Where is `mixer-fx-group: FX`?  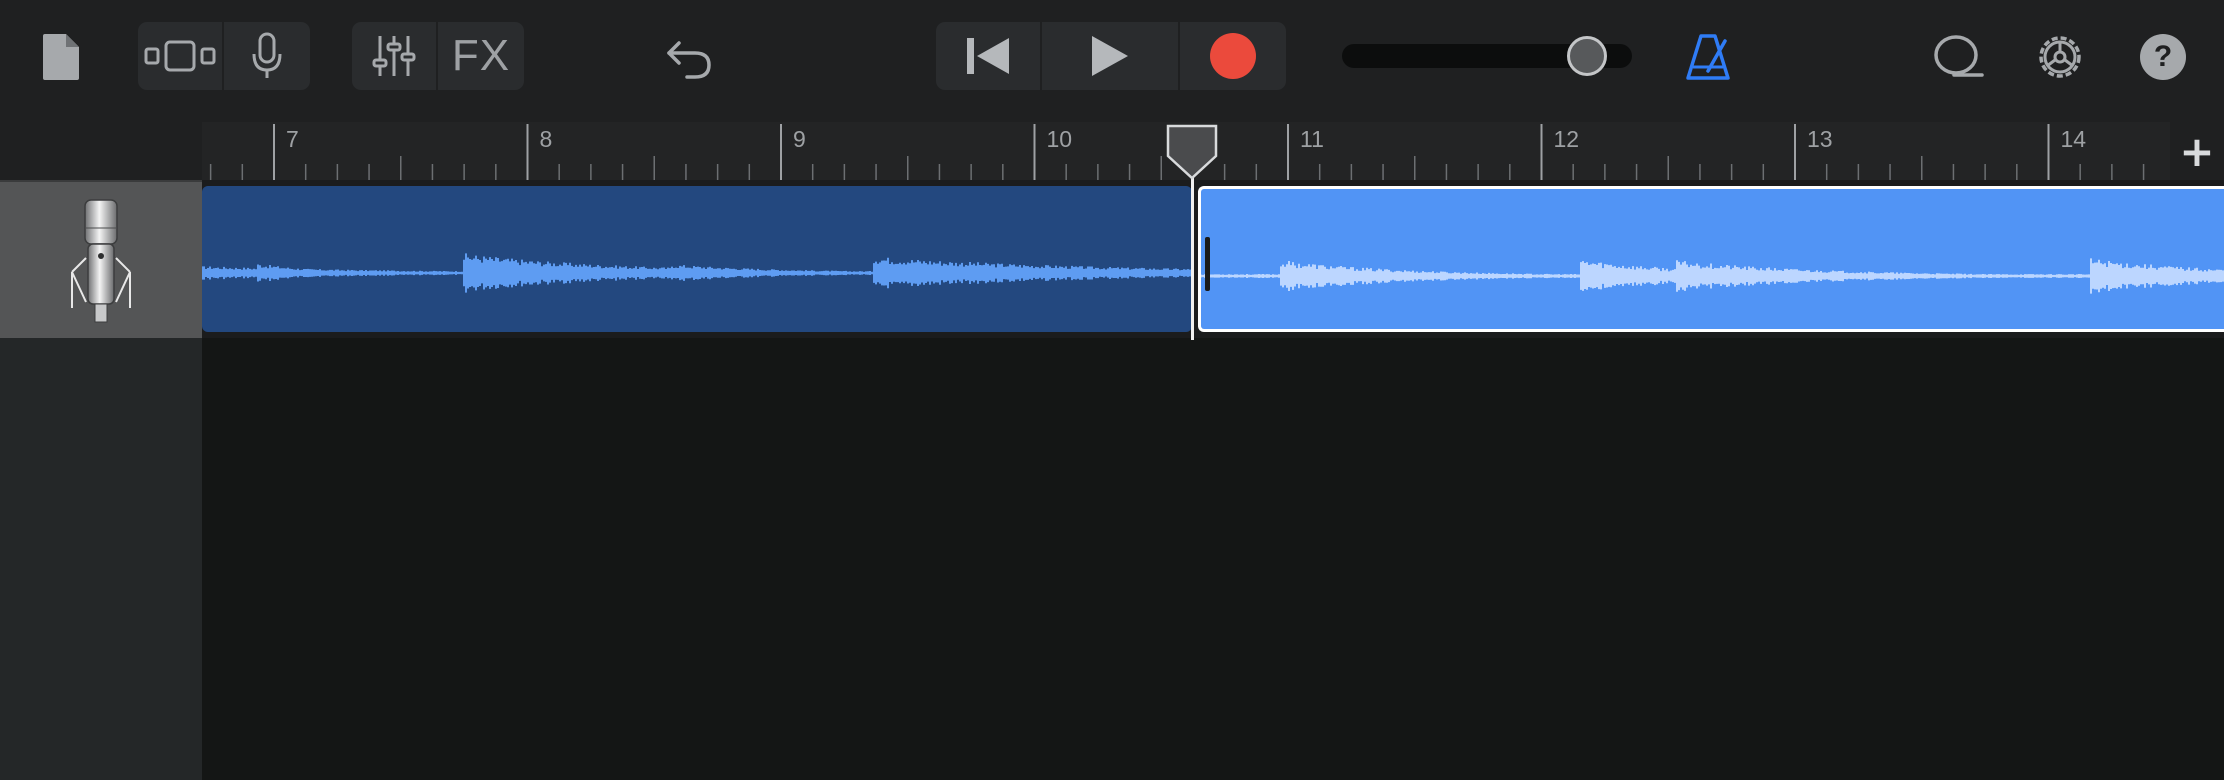 mixer-fx-group: FX is located at coordinates (438, 56).